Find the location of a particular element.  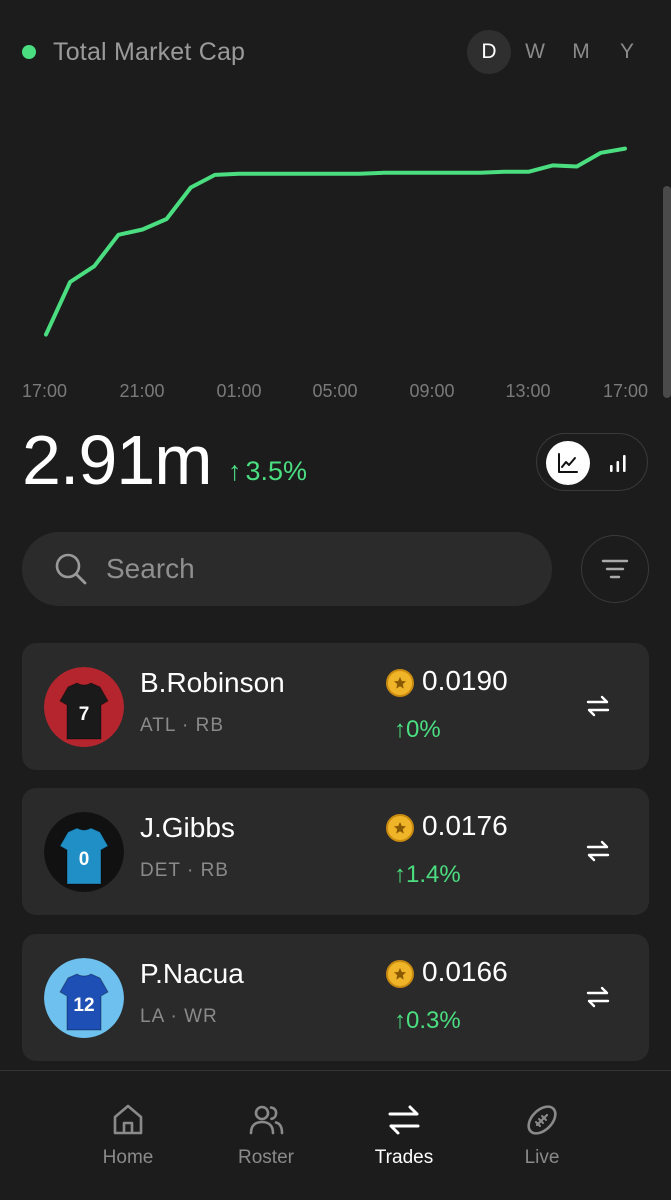

player-team-position: ATL · RB is located at coordinates (182, 726).